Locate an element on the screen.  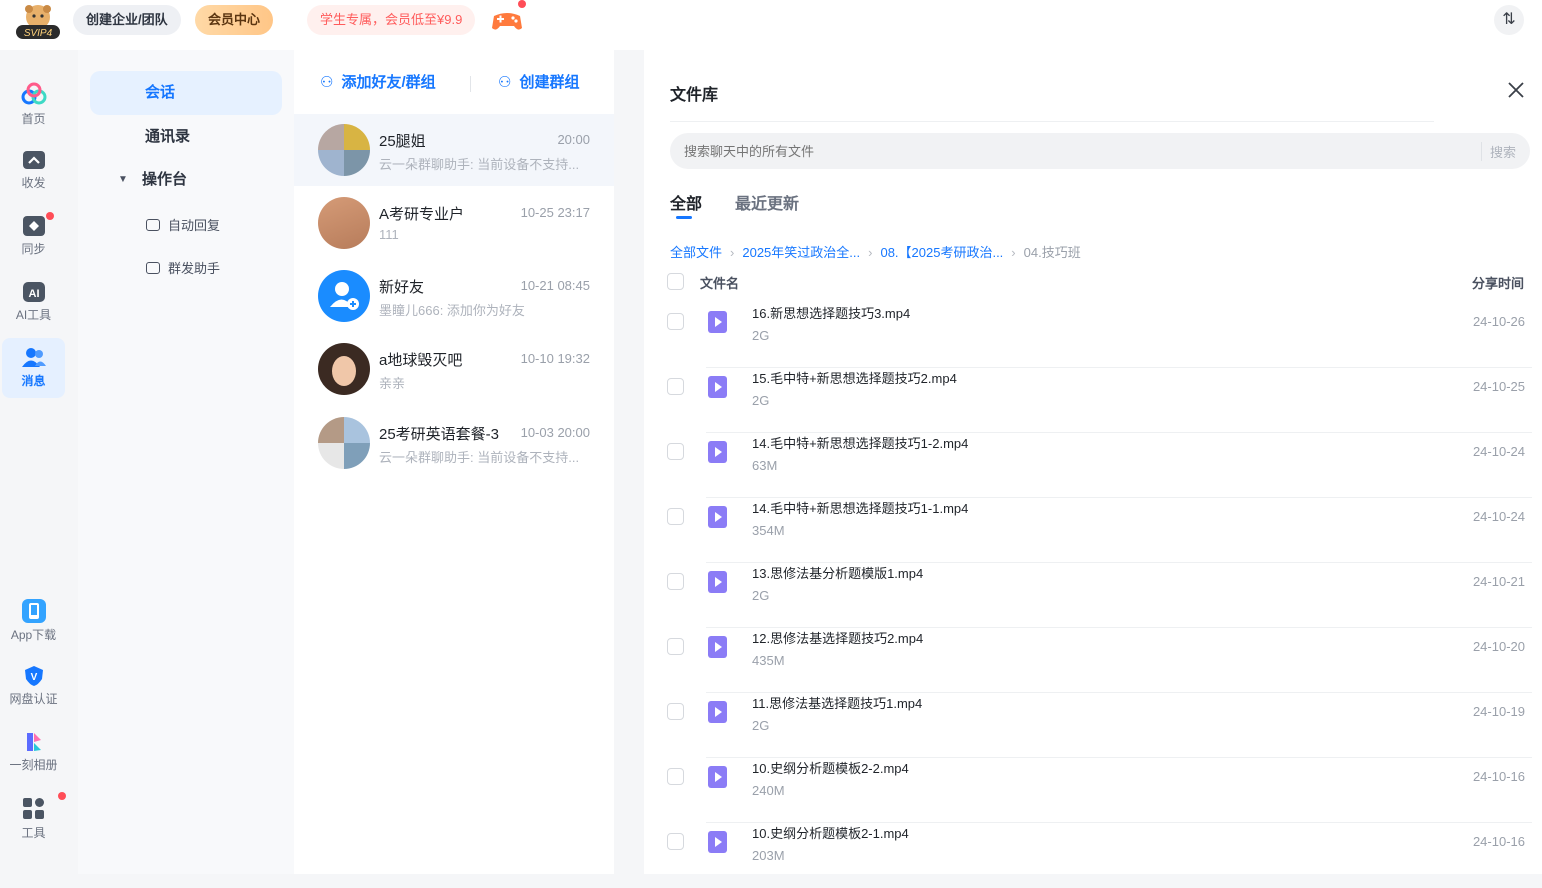
rail-ai: AI AI工具 is located at coordinates (33, 302).